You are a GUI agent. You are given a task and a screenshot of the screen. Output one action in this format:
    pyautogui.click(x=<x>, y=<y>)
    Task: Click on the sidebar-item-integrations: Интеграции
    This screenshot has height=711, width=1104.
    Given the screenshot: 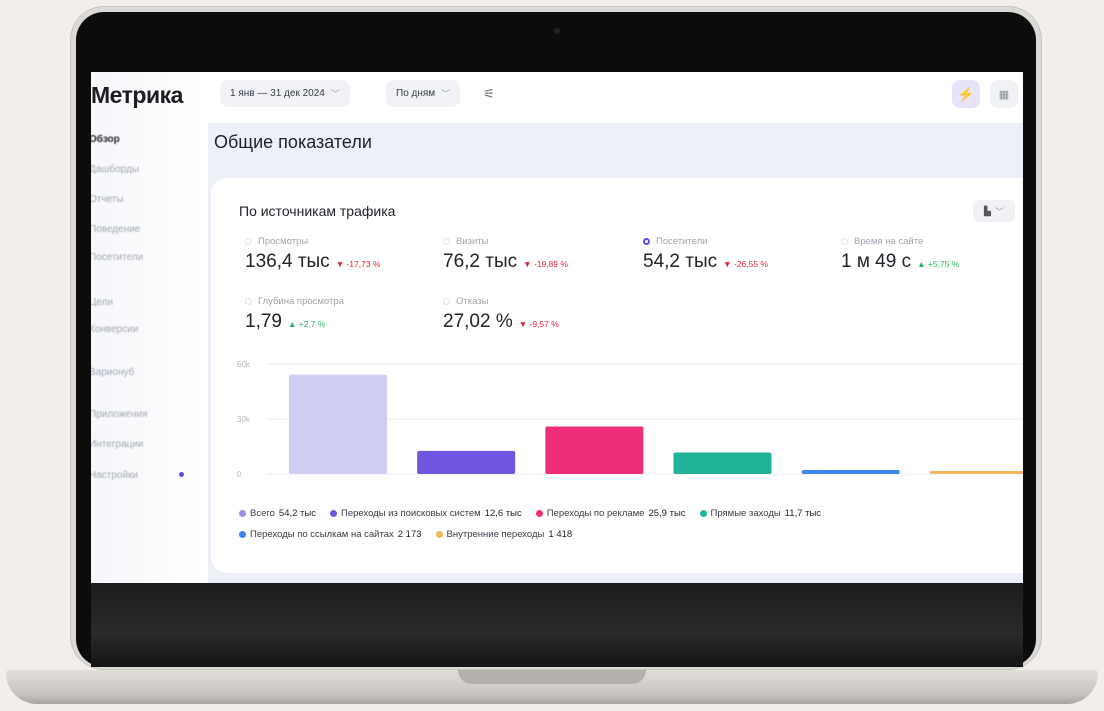 What is the action you would take?
    pyautogui.click(x=117, y=444)
    